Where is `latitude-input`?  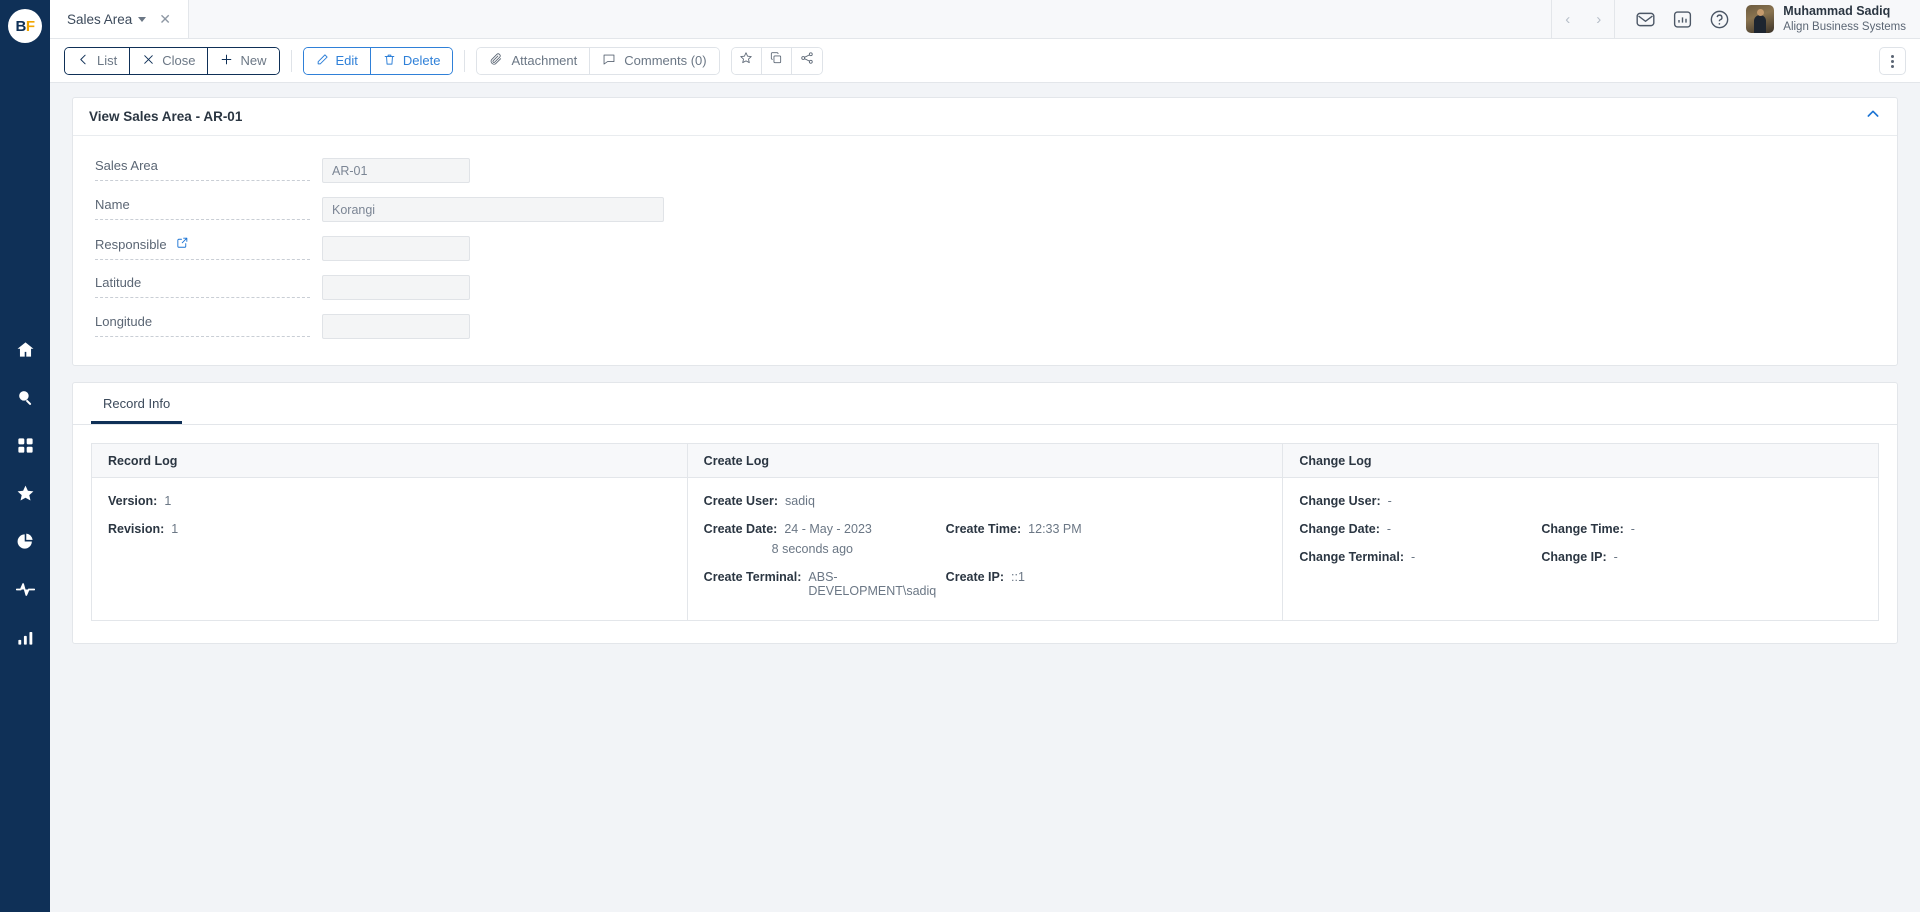 latitude-input is located at coordinates (396, 287).